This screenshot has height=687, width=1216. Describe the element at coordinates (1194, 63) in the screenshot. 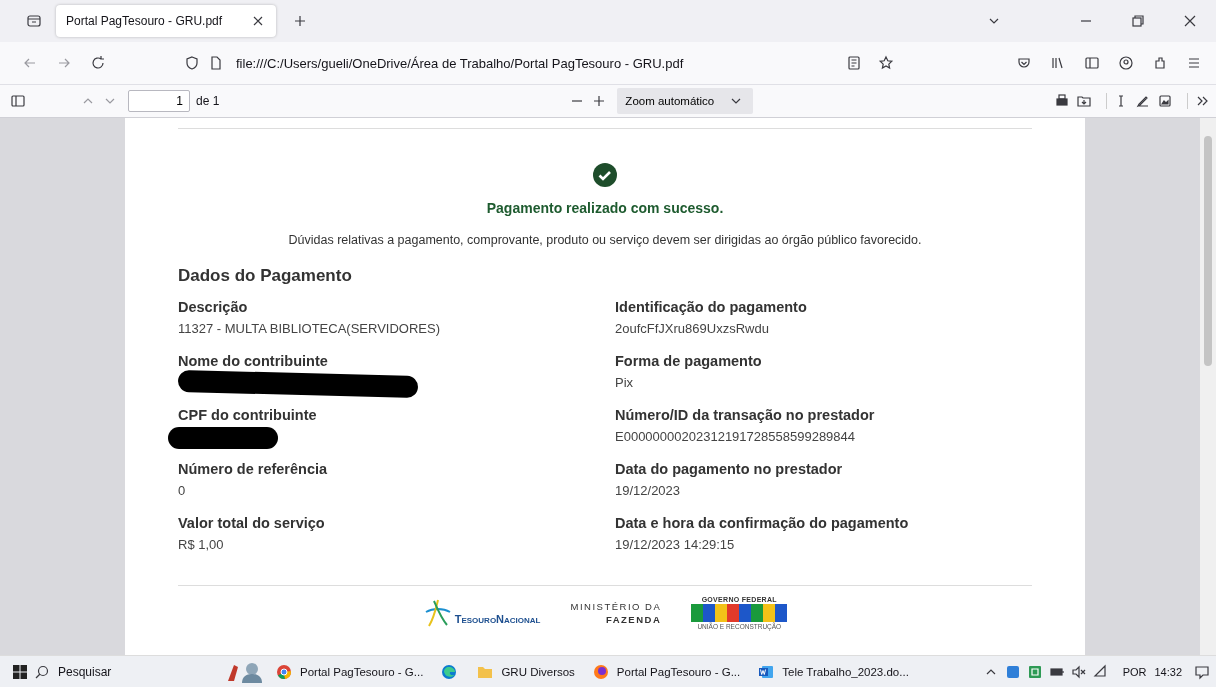

I see `menu-icon` at that location.